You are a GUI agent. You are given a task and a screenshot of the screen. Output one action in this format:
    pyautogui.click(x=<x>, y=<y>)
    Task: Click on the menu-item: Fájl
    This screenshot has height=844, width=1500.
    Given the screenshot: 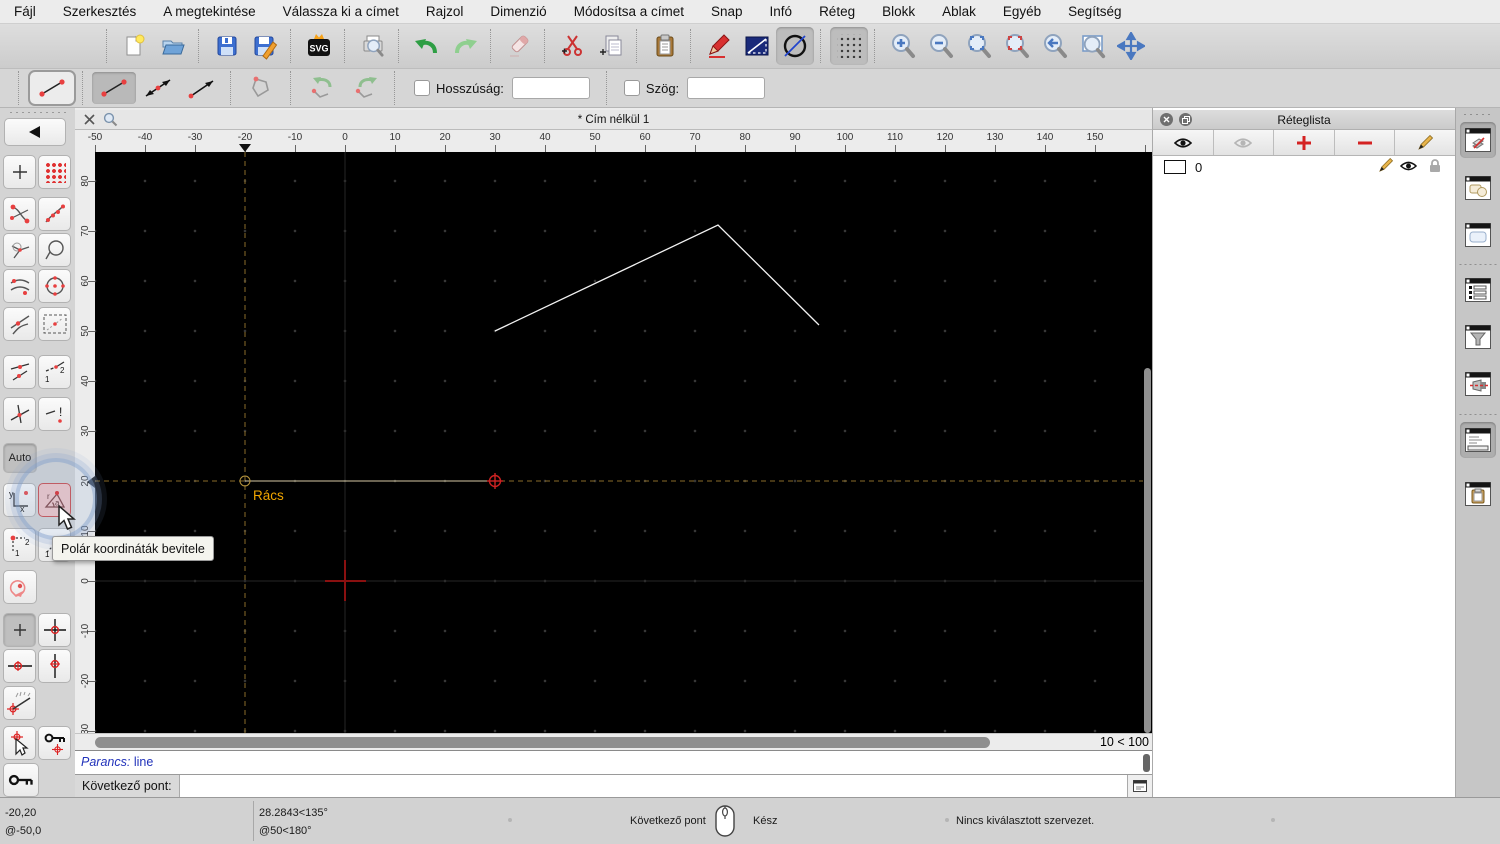 What is the action you would take?
    pyautogui.click(x=25, y=11)
    